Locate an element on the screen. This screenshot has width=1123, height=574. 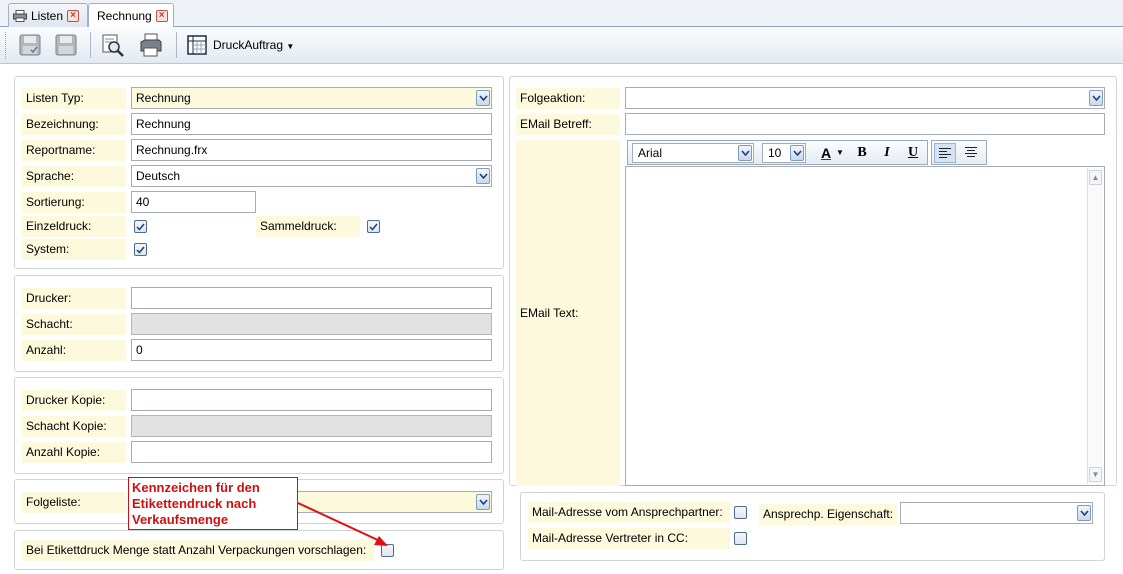
mail-ansprechpartner-label: Mail-Adresse vom Ansprechpartner: is located at coordinates (629, 512).